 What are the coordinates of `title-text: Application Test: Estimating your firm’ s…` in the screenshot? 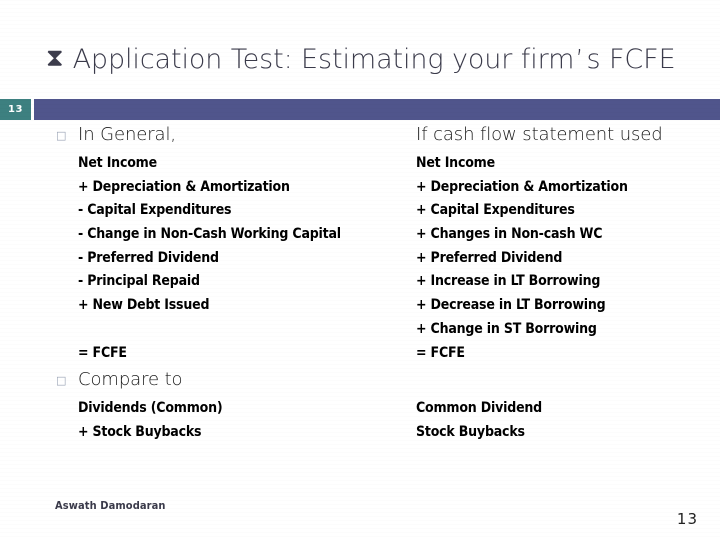 It's located at (374, 59).